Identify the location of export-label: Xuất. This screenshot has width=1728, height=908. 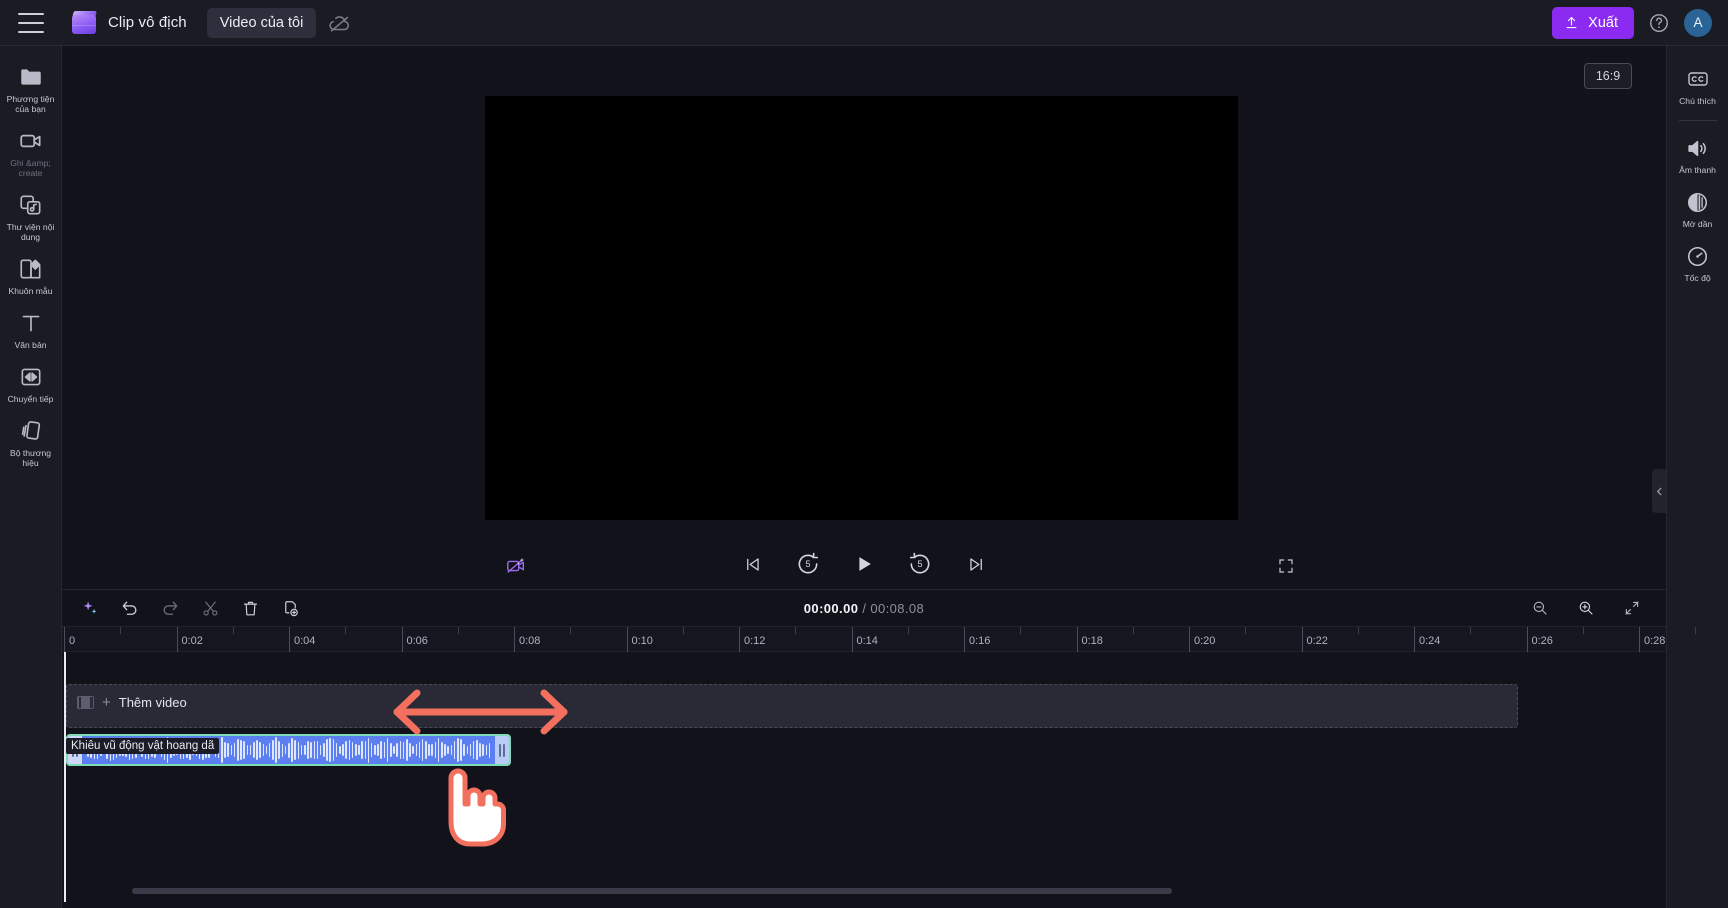
(1603, 22).